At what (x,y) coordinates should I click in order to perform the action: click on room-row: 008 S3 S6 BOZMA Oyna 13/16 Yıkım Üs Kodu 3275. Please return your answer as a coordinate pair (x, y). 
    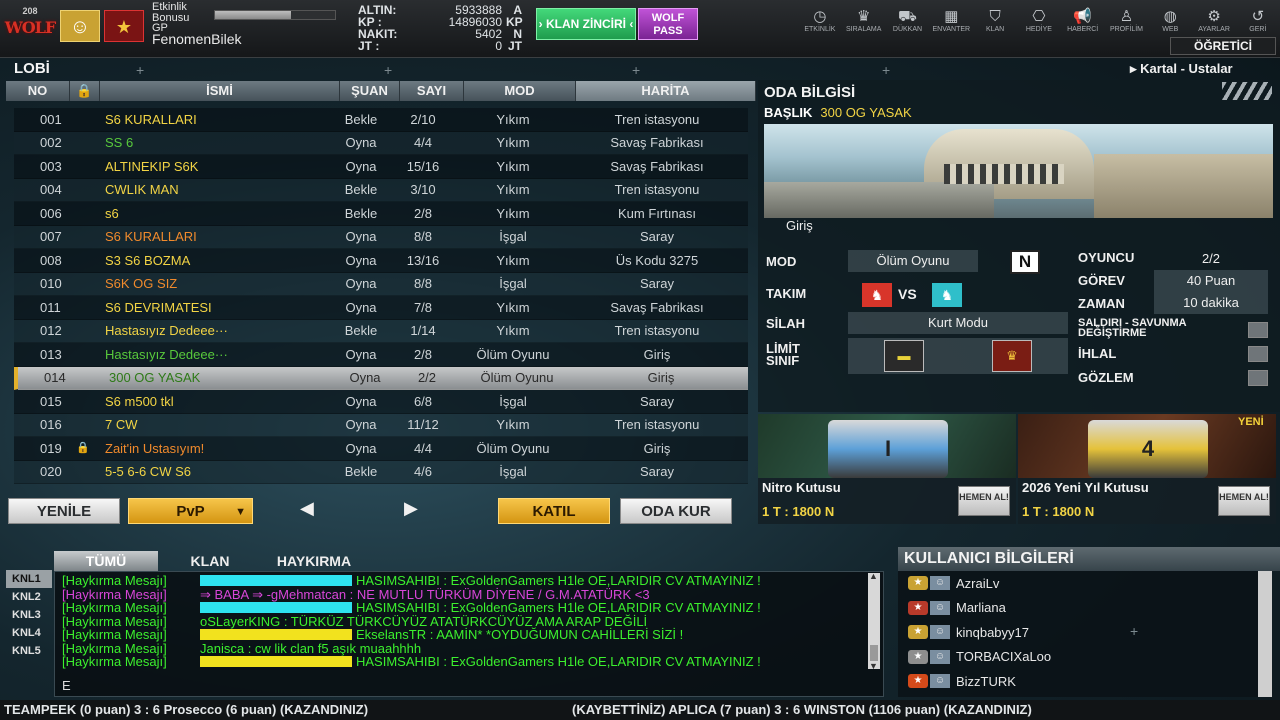
    Looking at the image, I should click on (381, 261).